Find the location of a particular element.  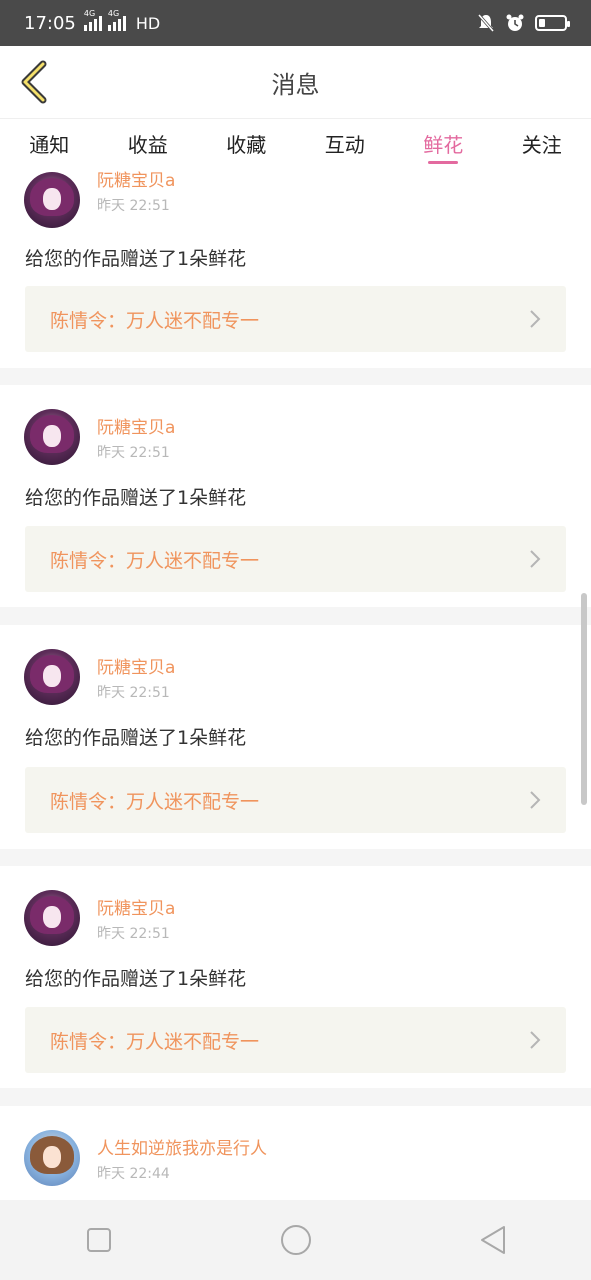

list-item-head: 人生如逆旅我亦是行人 昨天 22:44 is located at coordinates (145, 1158).